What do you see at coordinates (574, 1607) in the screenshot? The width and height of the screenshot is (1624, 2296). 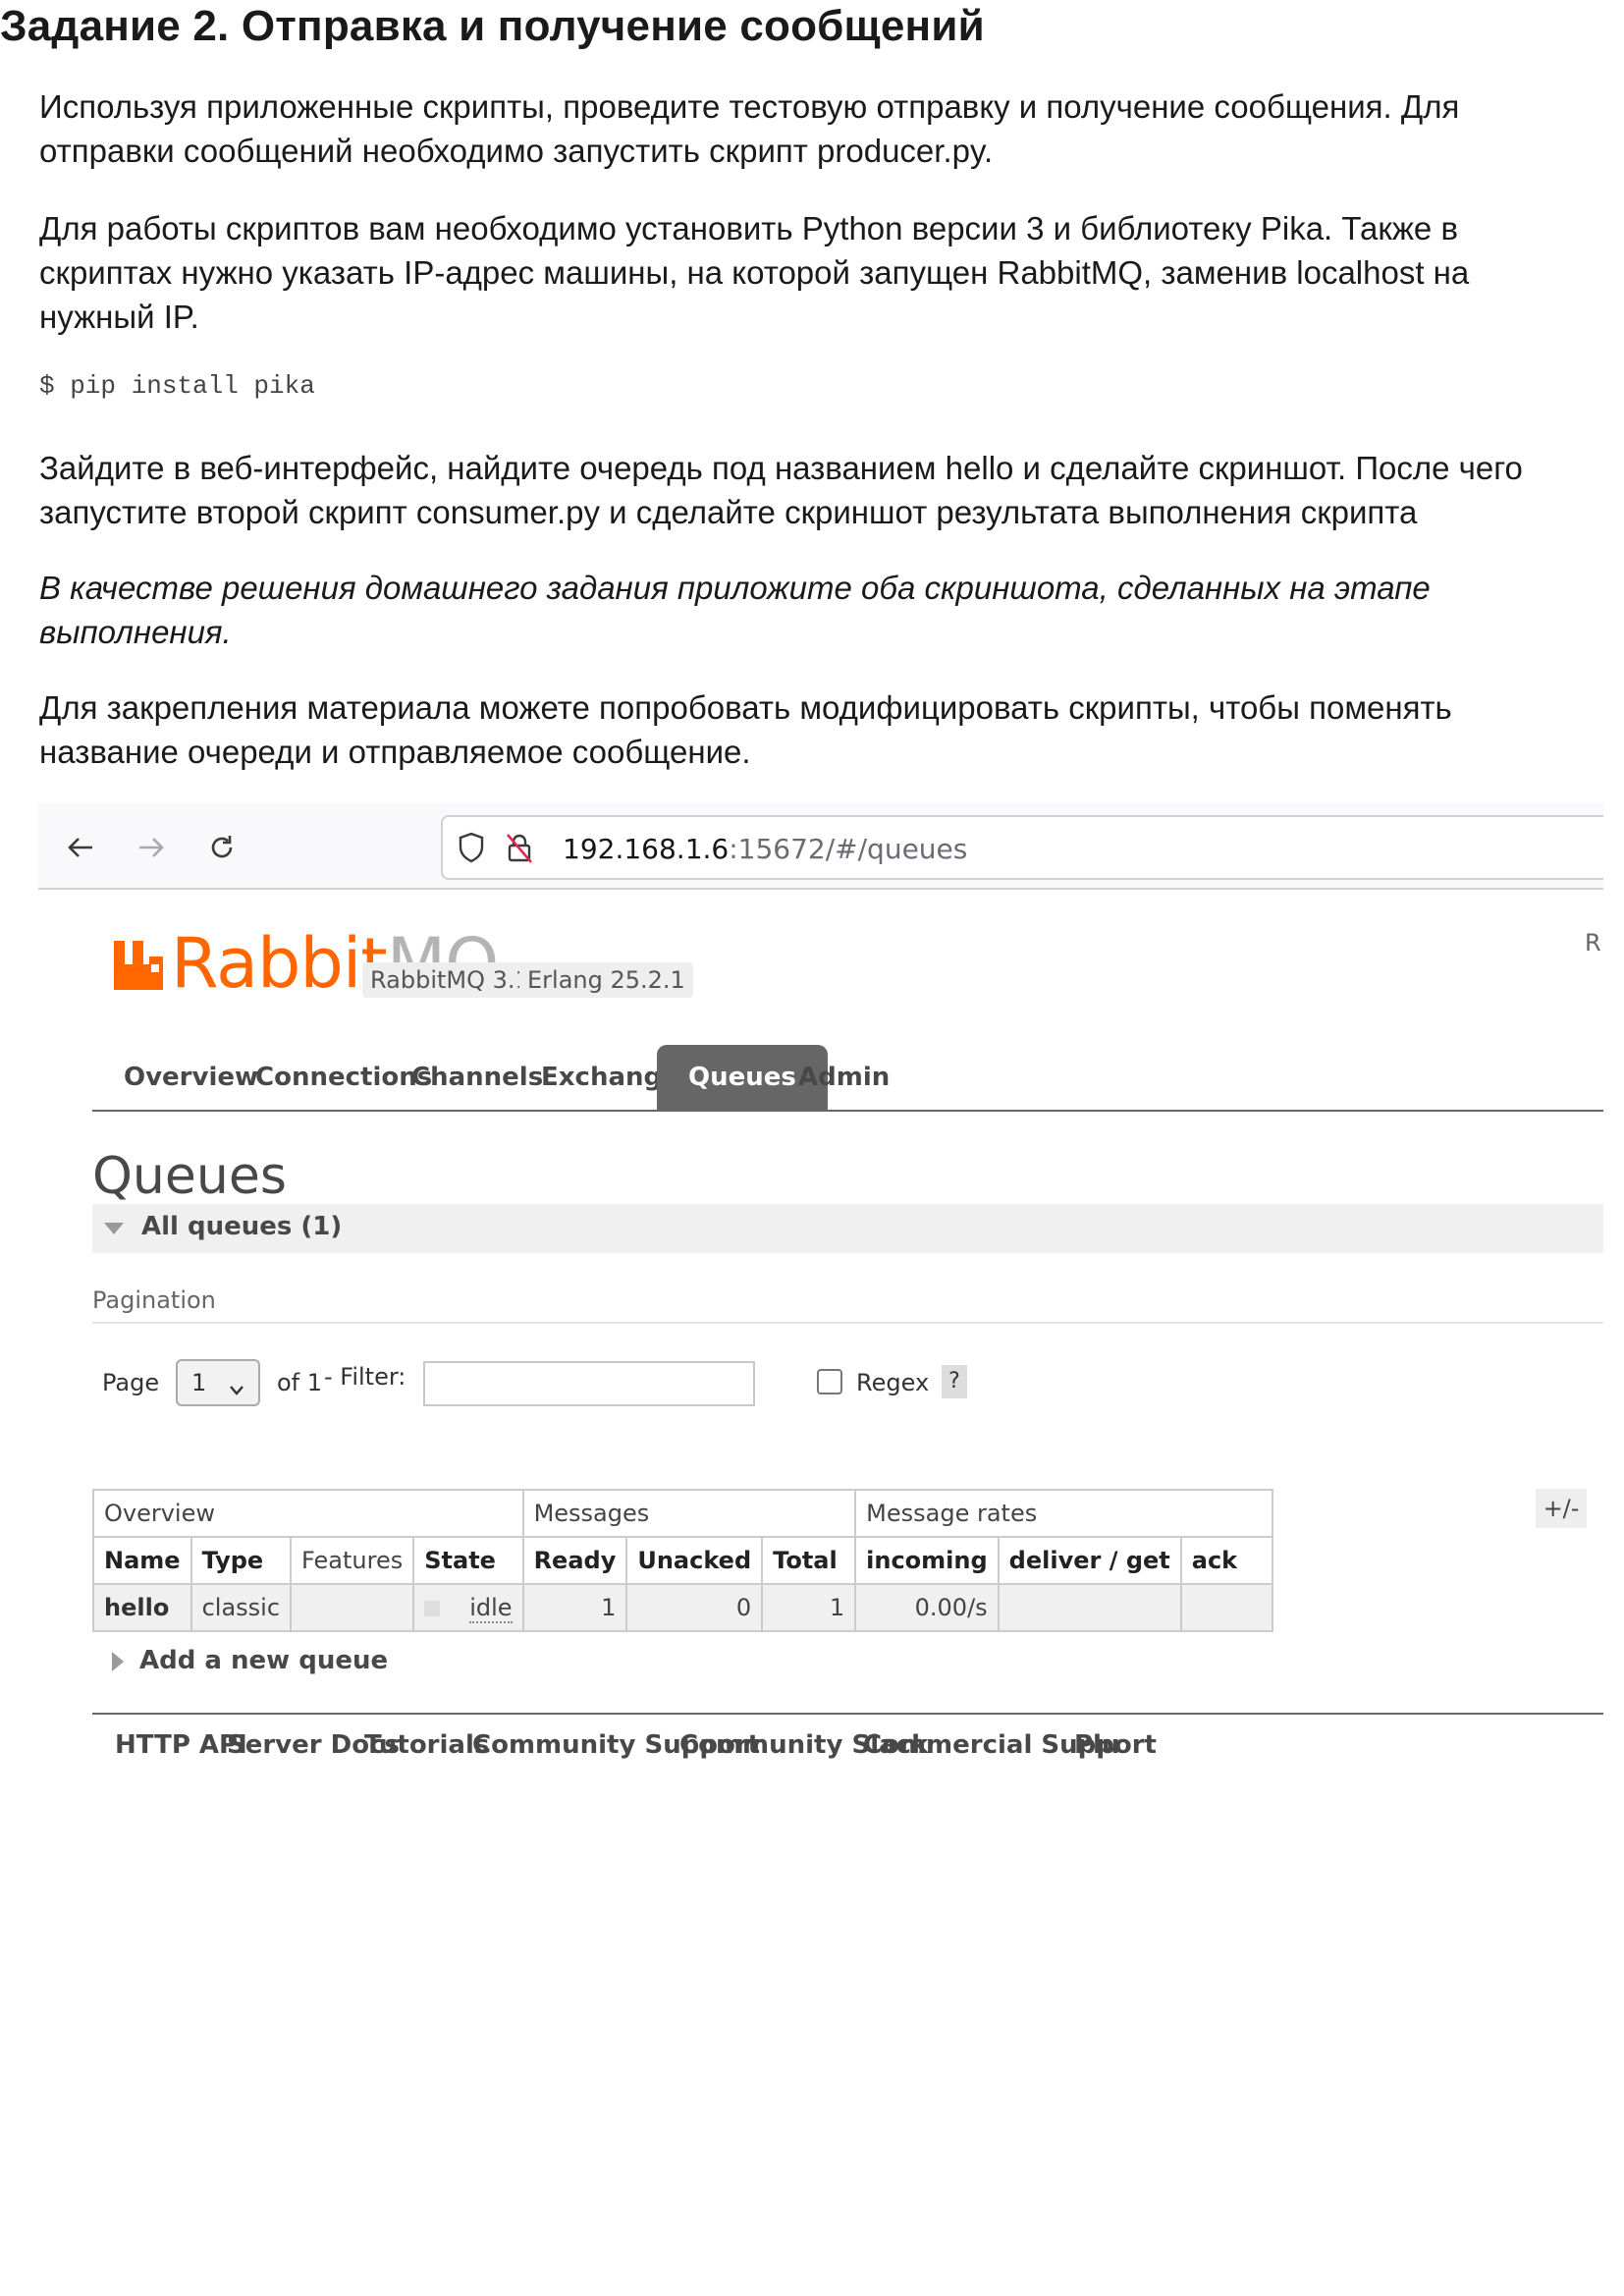 I see `queue-ready: 1` at bounding box center [574, 1607].